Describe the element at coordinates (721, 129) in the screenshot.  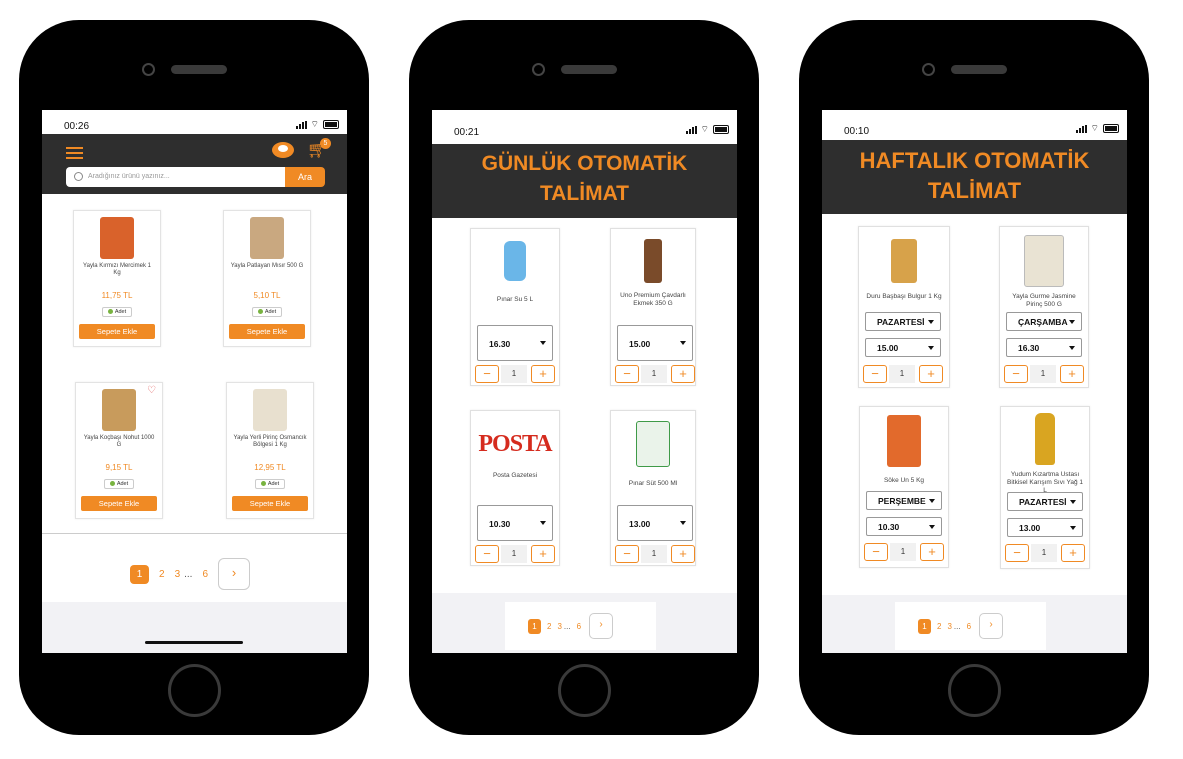
I see `battery-icon` at that location.